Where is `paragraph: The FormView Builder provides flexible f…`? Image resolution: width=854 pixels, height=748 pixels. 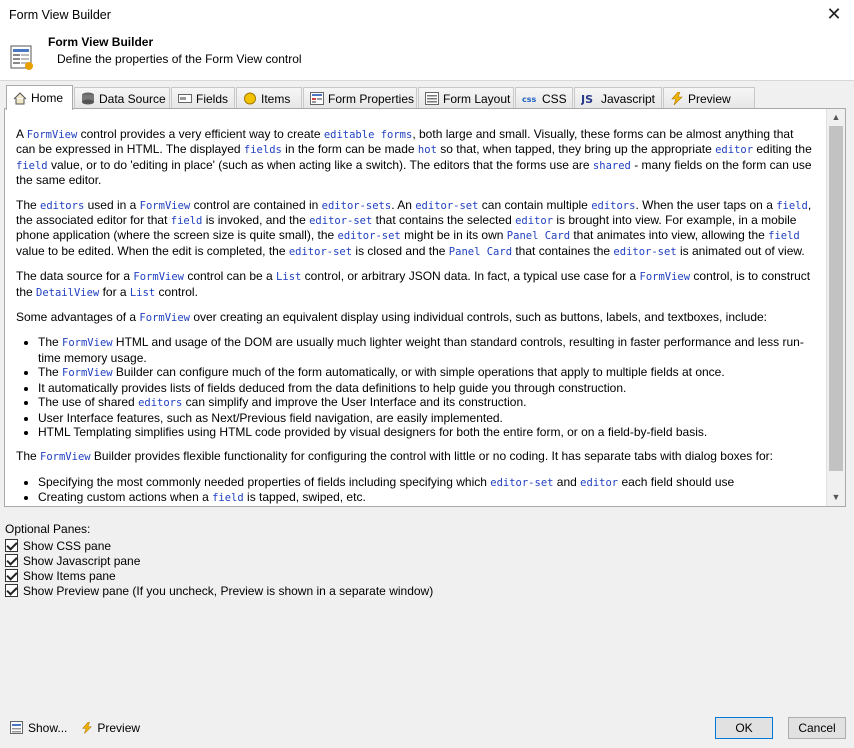 paragraph: The FormView Builder provides flexible f… is located at coordinates (394, 456).